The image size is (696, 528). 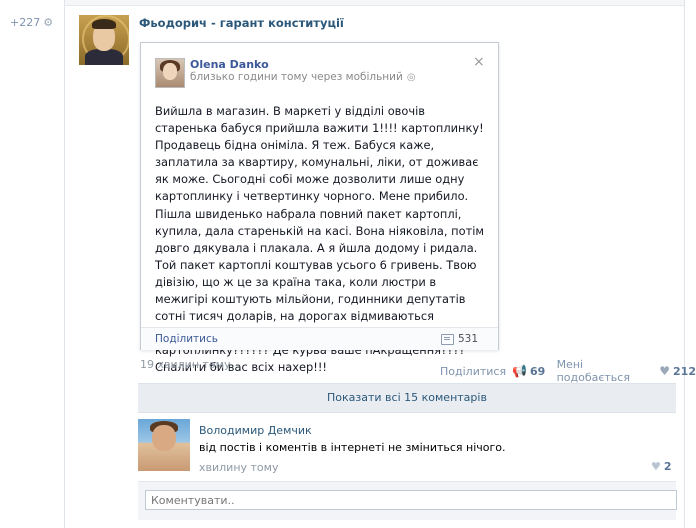 What do you see at coordinates (164, 438) in the screenshot?
I see `comment-avatar-face` at bounding box center [164, 438].